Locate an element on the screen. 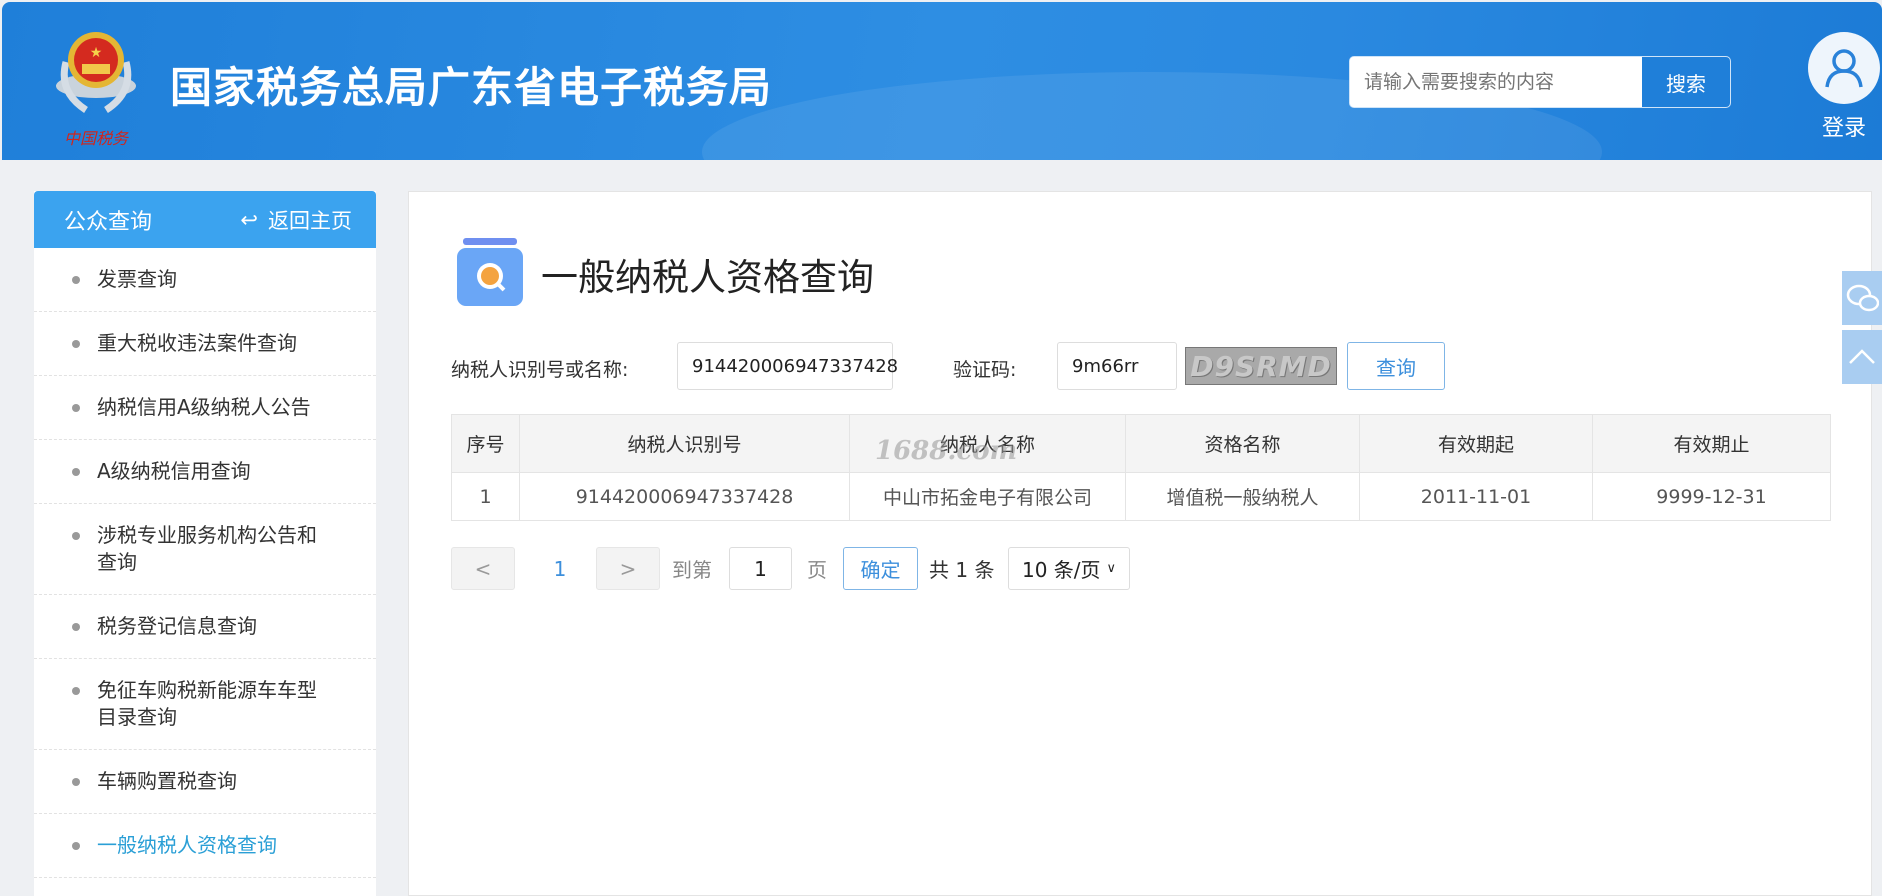  sidebar-item-label: 车辆购置税查询 is located at coordinates (167, 781).